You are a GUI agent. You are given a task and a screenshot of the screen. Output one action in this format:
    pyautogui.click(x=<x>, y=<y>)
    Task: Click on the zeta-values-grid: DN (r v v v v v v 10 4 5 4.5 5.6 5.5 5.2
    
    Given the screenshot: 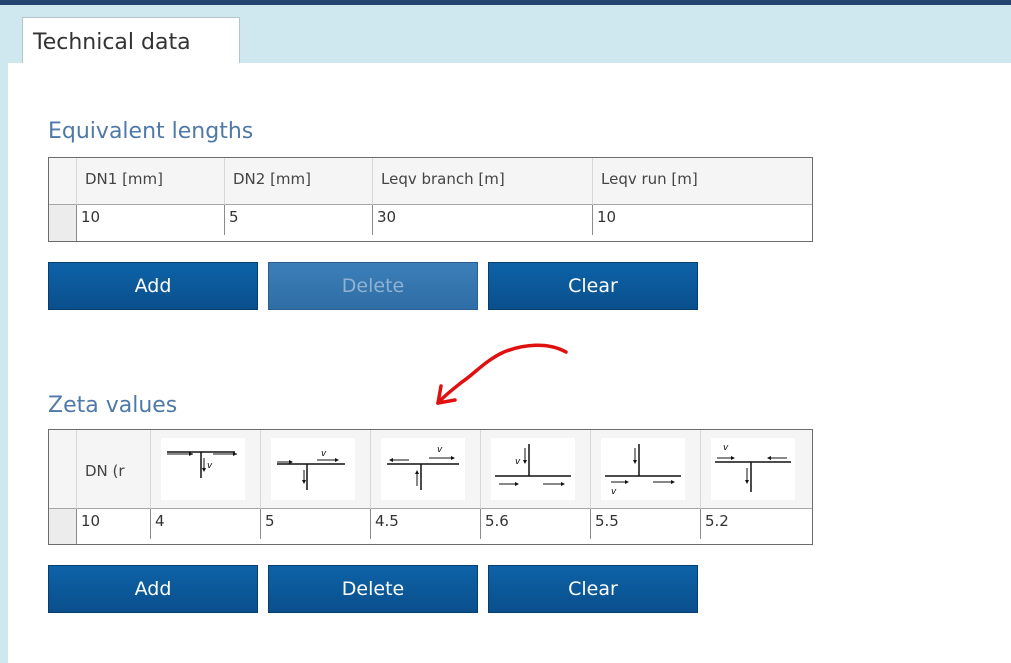 What is the action you would take?
    pyautogui.click(x=430, y=487)
    